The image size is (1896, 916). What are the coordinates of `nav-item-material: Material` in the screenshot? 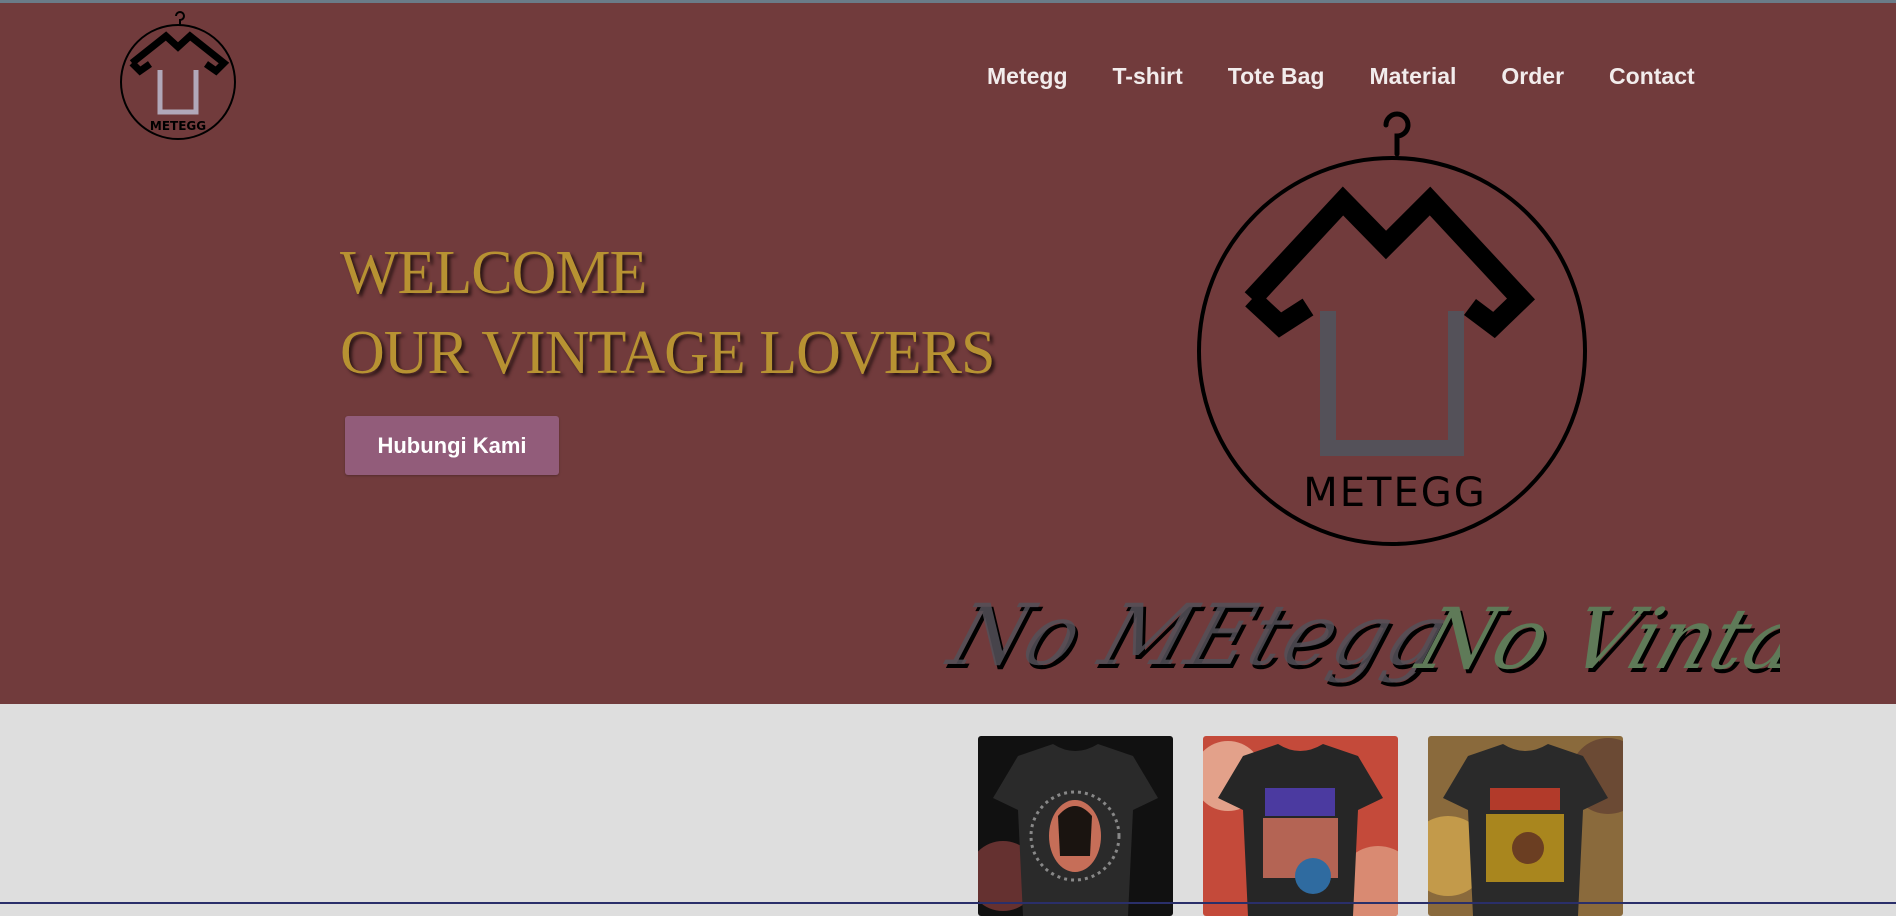 It's located at (1412, 76).